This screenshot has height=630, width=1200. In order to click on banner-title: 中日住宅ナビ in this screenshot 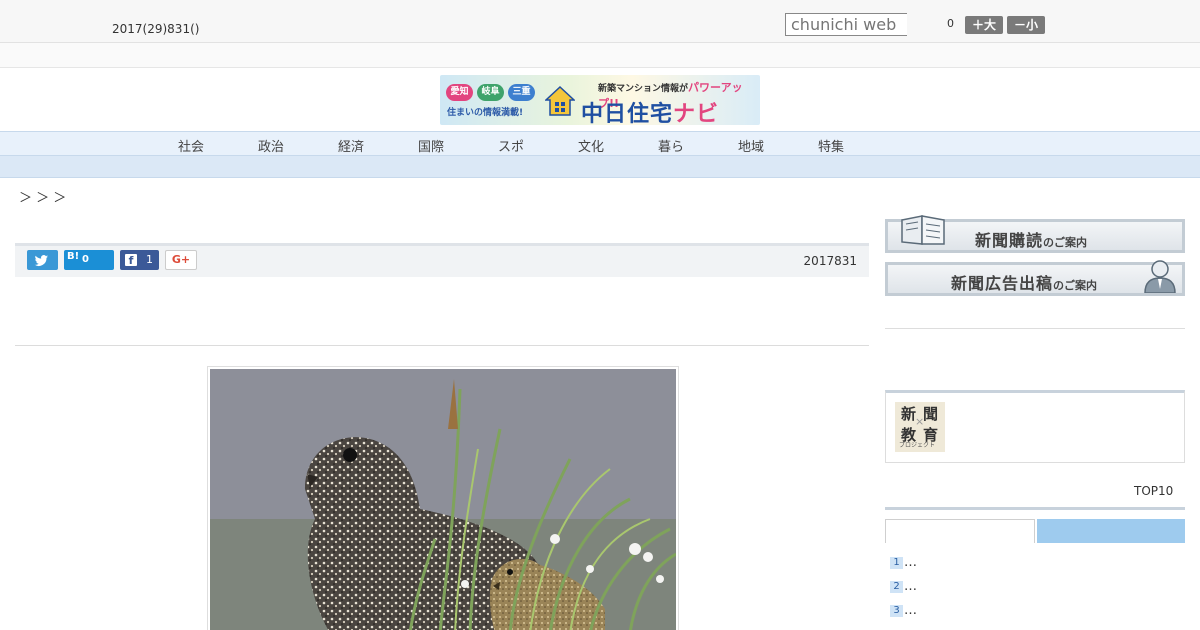, I will do `click(650, 110)`.